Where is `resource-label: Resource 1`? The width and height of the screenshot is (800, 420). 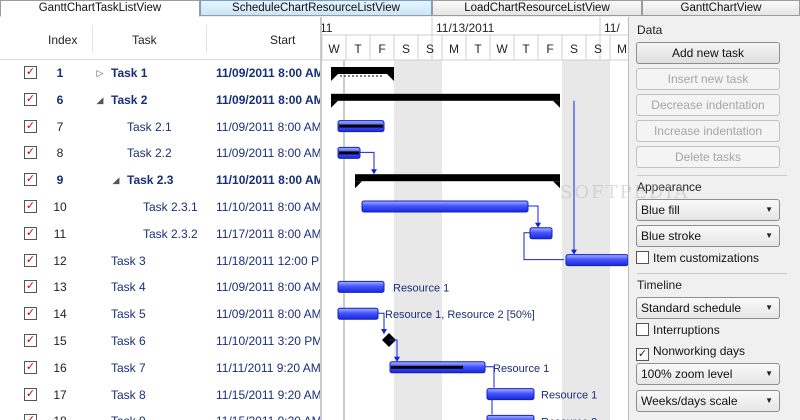
resource-label: Resource 1 is located at coordinates (521, 369).